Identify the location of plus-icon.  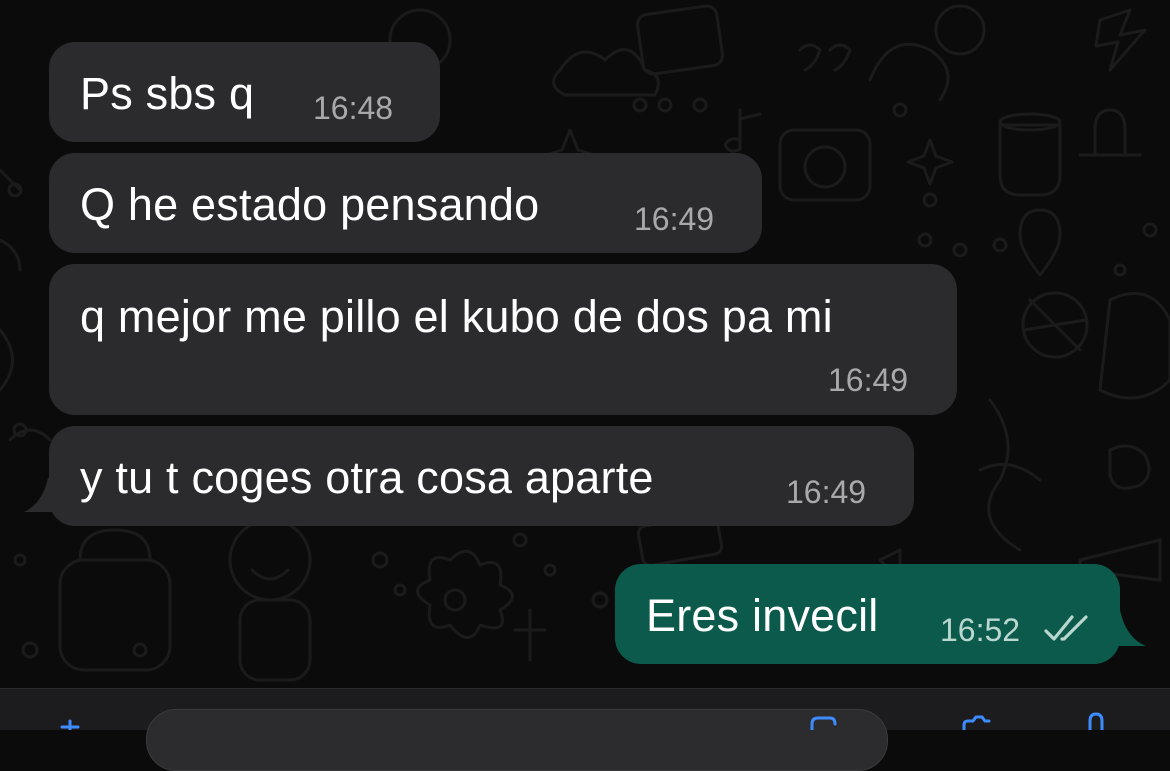
(70, 722).